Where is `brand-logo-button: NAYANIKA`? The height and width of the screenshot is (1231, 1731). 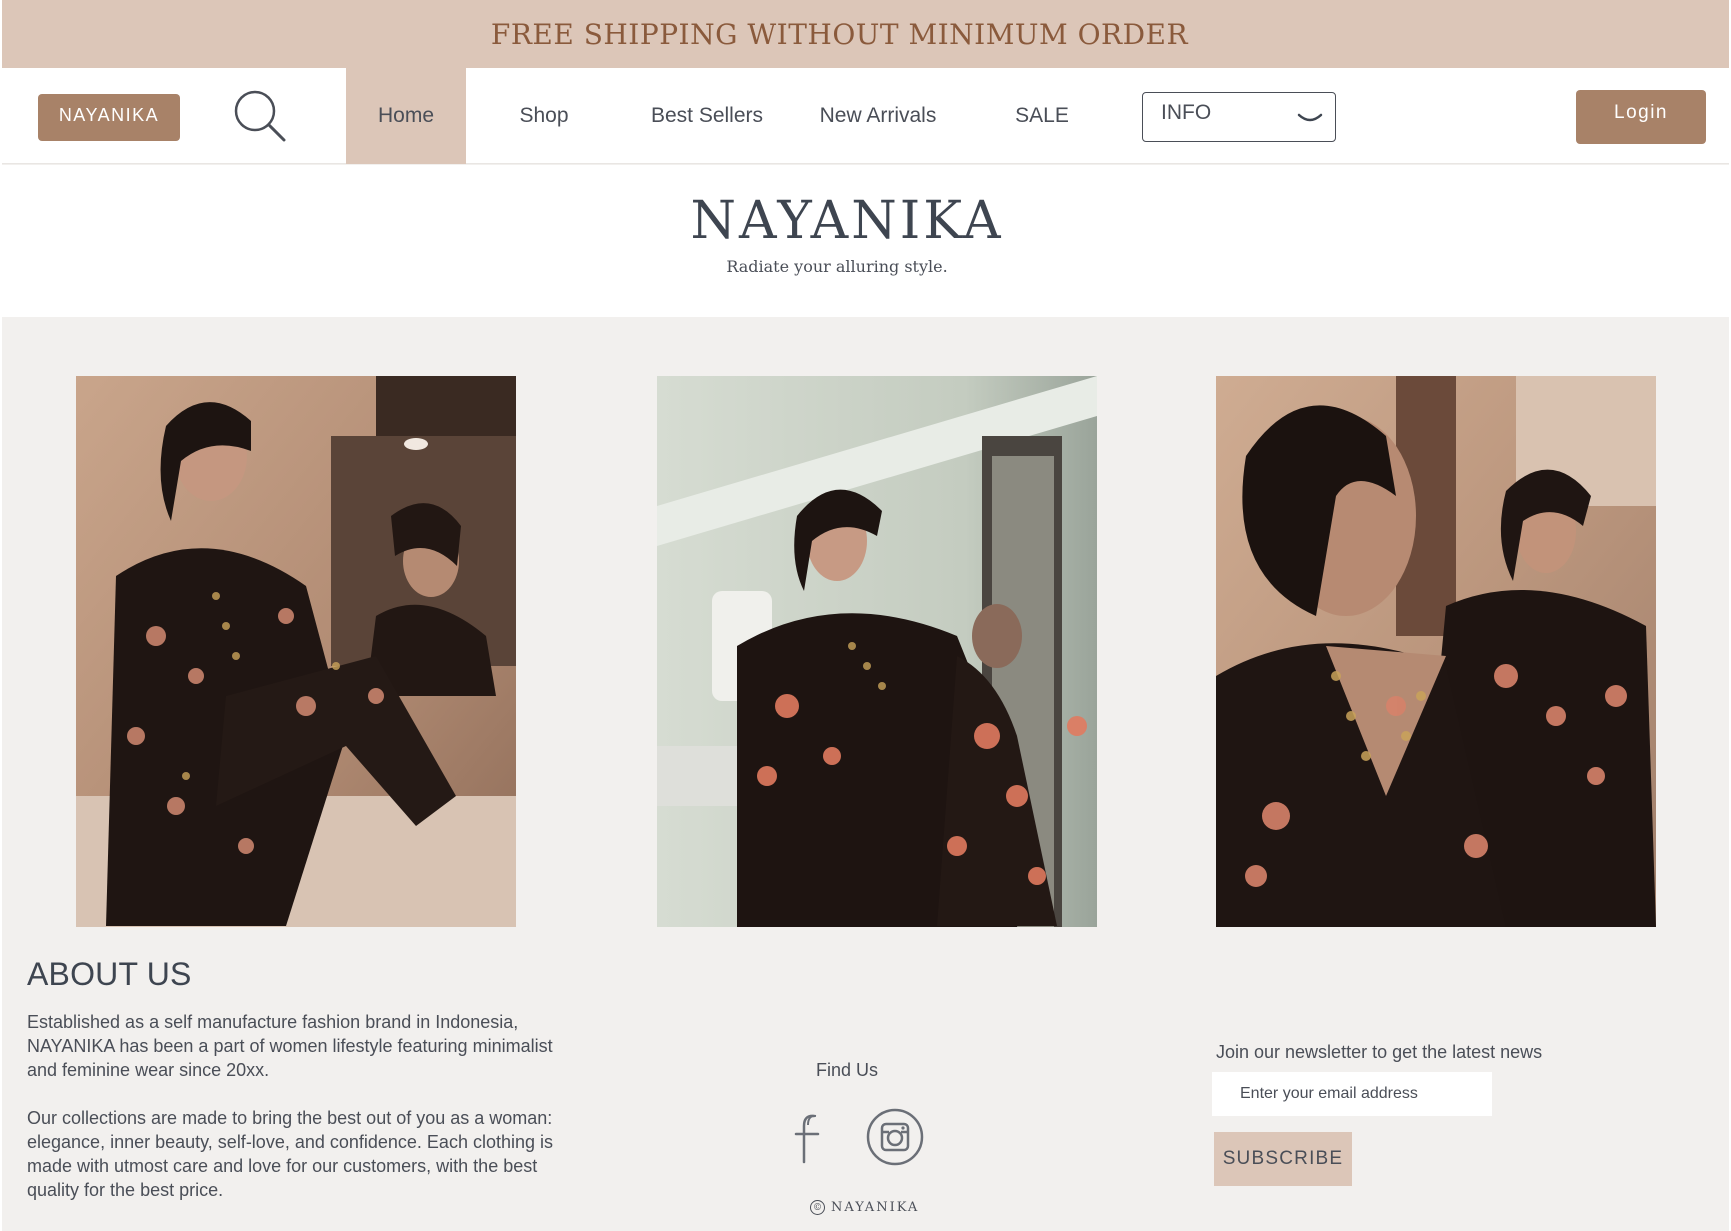 brand-logo-button: NAYANIKA is located at coordinates (109, 117).